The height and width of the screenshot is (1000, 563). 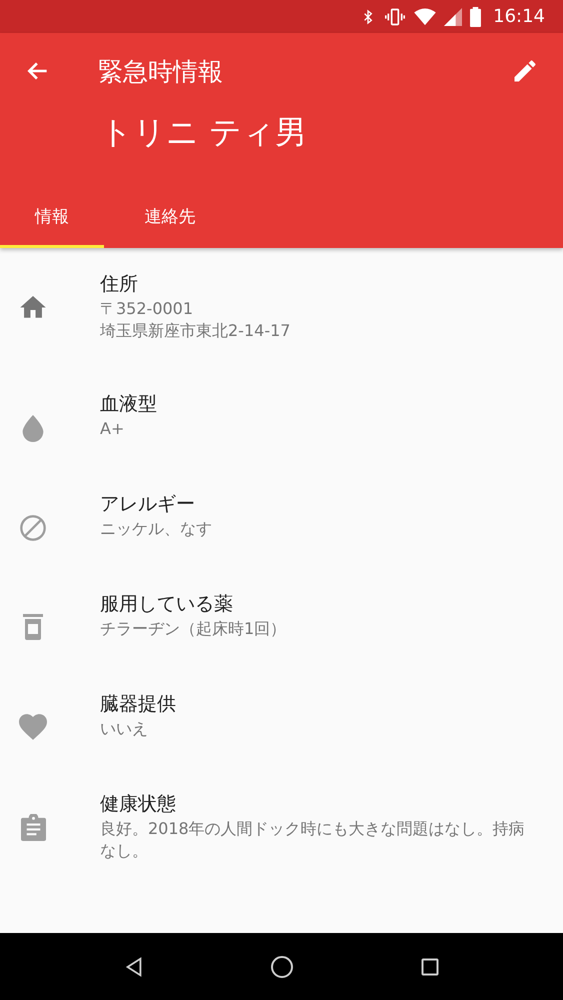 What do you see at coordinates (156, 529) in the screenshot?
I see `item-value: ニッケル、なす` at bounding box center [156, 529].